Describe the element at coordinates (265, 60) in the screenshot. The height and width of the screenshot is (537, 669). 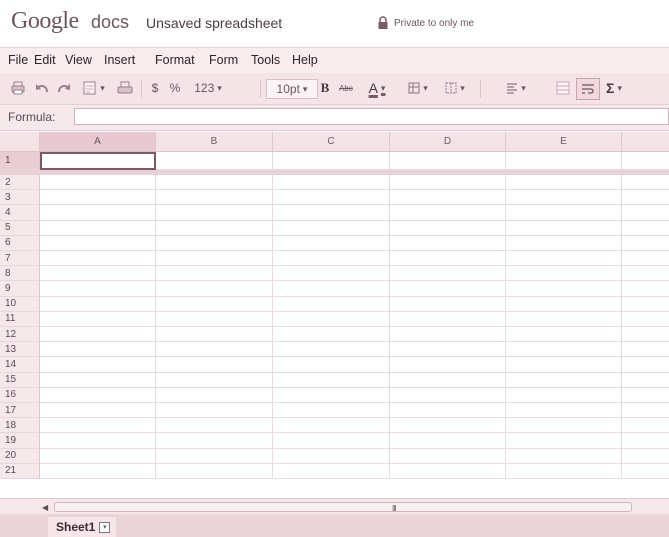
I see `menu-tools: Tools` at that location.